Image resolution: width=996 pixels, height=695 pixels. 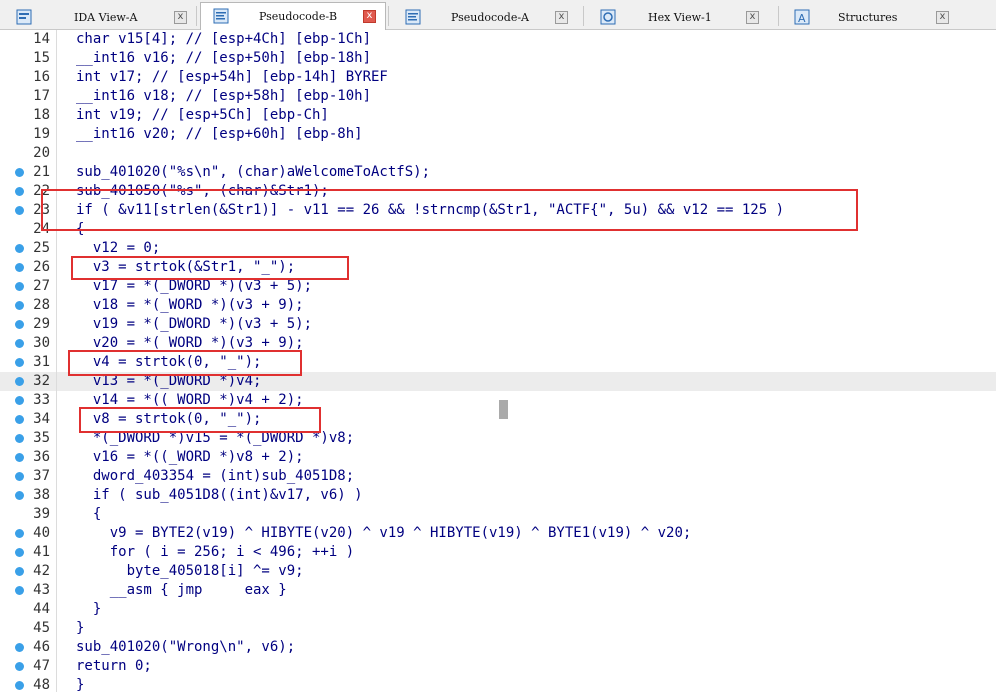 What do you see at coordinates (221, 16) in the screenshot?
I see `pseudocode-icon` at bounding box center [221, 16].